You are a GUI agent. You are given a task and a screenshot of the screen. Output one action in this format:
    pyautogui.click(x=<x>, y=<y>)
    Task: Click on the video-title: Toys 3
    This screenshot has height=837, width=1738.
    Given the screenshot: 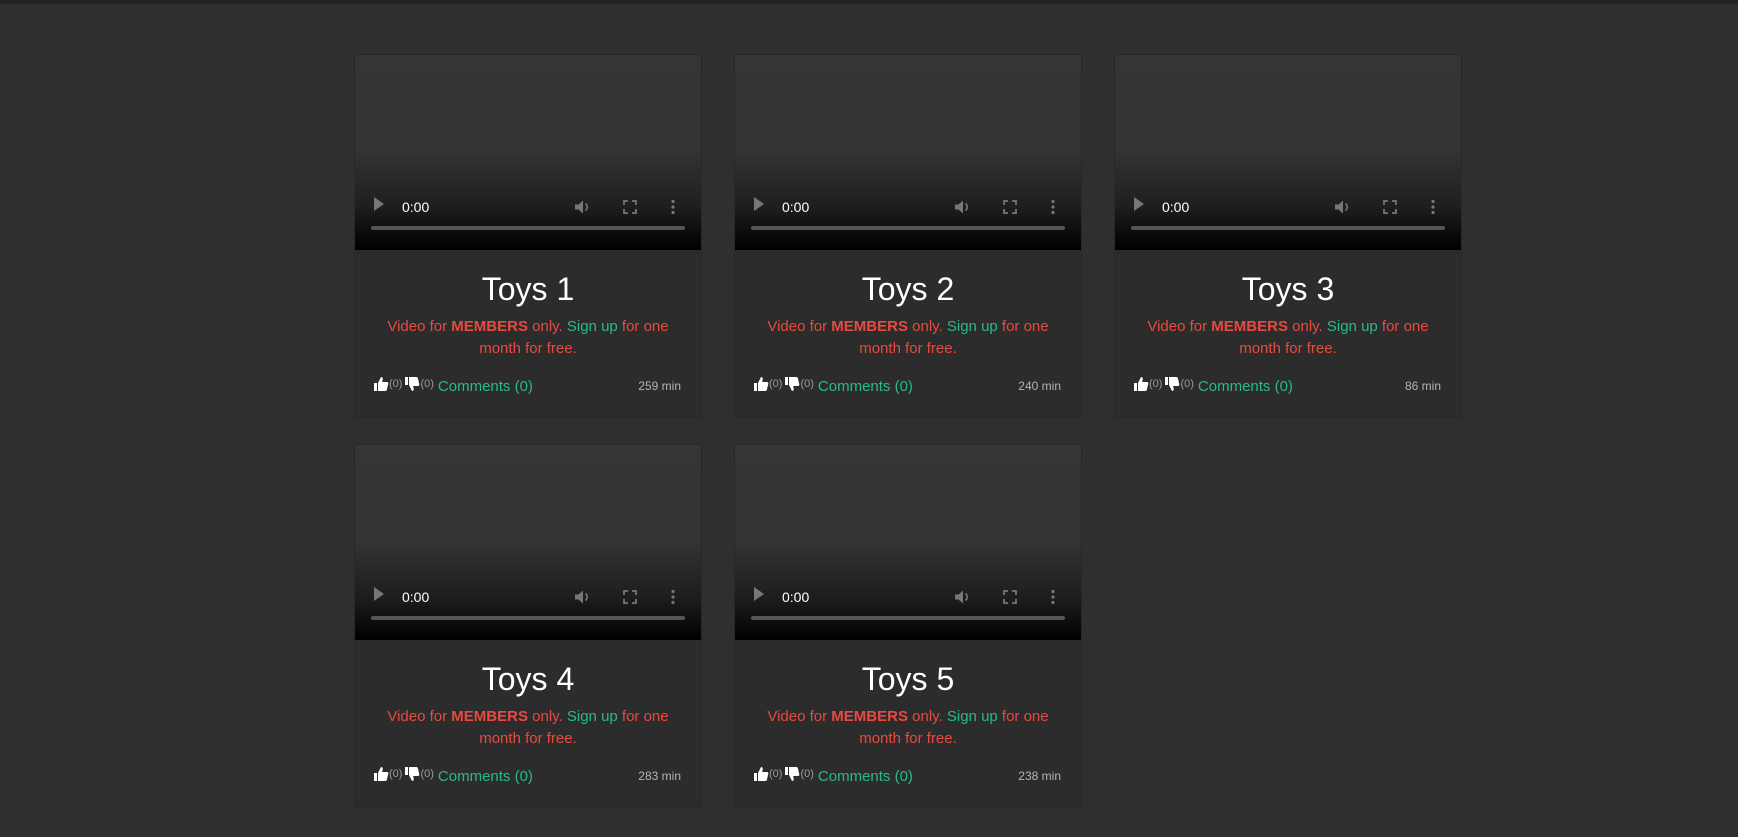 What is the action you would take?
    pyautogui.click(x=1288, y=289)
    